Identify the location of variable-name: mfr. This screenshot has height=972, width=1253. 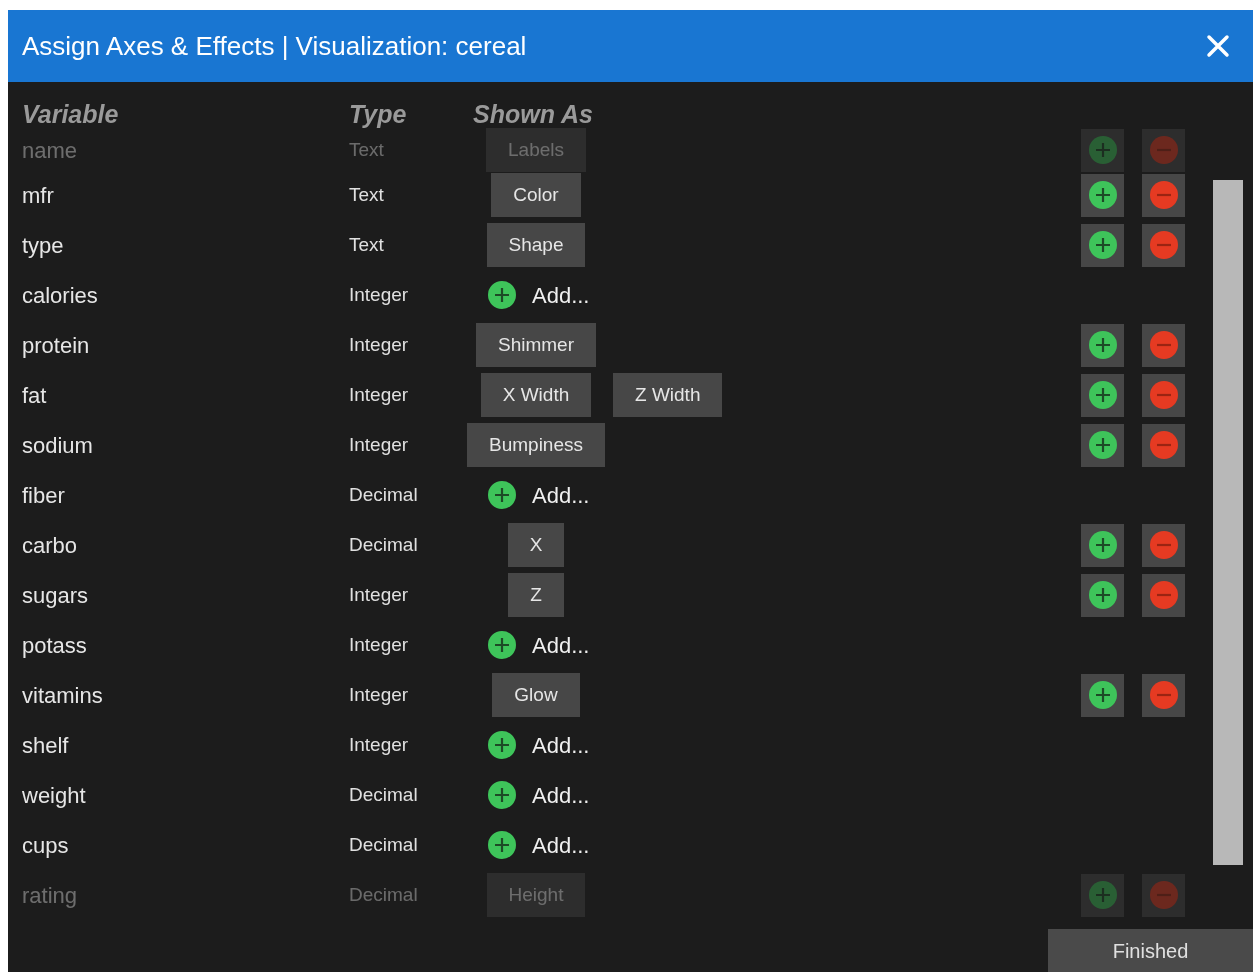
(38, 195).